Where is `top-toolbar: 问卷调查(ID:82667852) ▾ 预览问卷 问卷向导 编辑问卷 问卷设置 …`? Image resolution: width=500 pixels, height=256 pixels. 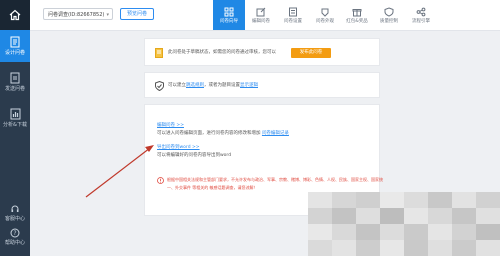
top-toolbar: 问卷调查(ID:82667852) ▾ 预览问卷 问卷向导 编辑问卷 问卷设置 … is located at coordinates (265, 15).